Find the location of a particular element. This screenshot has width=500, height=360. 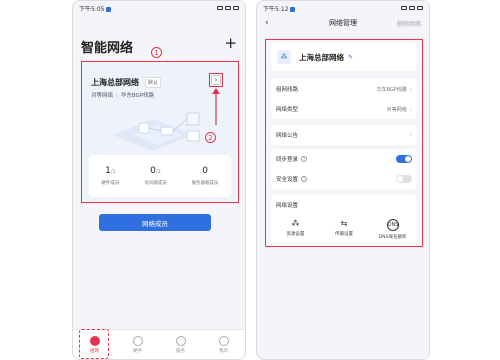

nav-title: 网络管理 is located at coordinates (343, 23).